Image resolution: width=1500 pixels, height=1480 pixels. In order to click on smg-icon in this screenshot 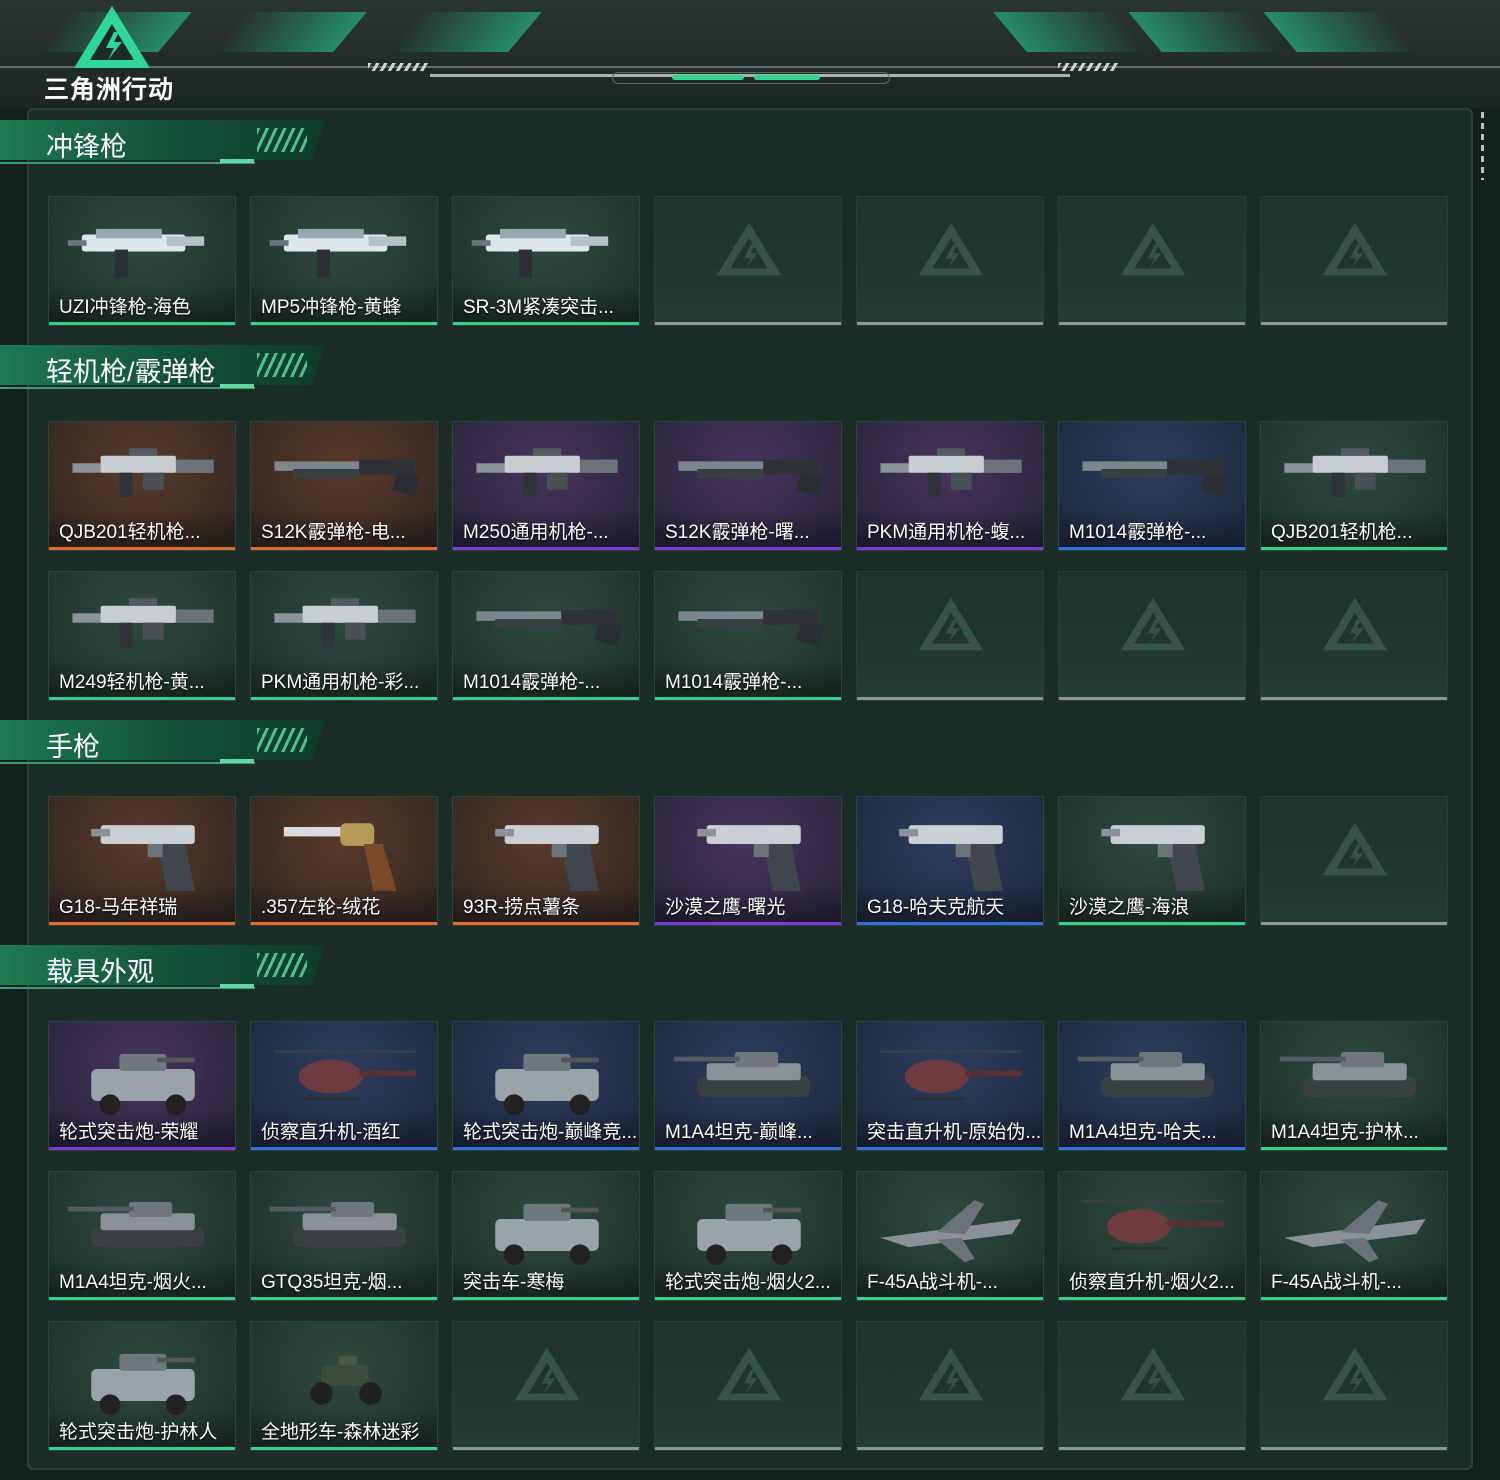, I will do `click(540, 253)`.